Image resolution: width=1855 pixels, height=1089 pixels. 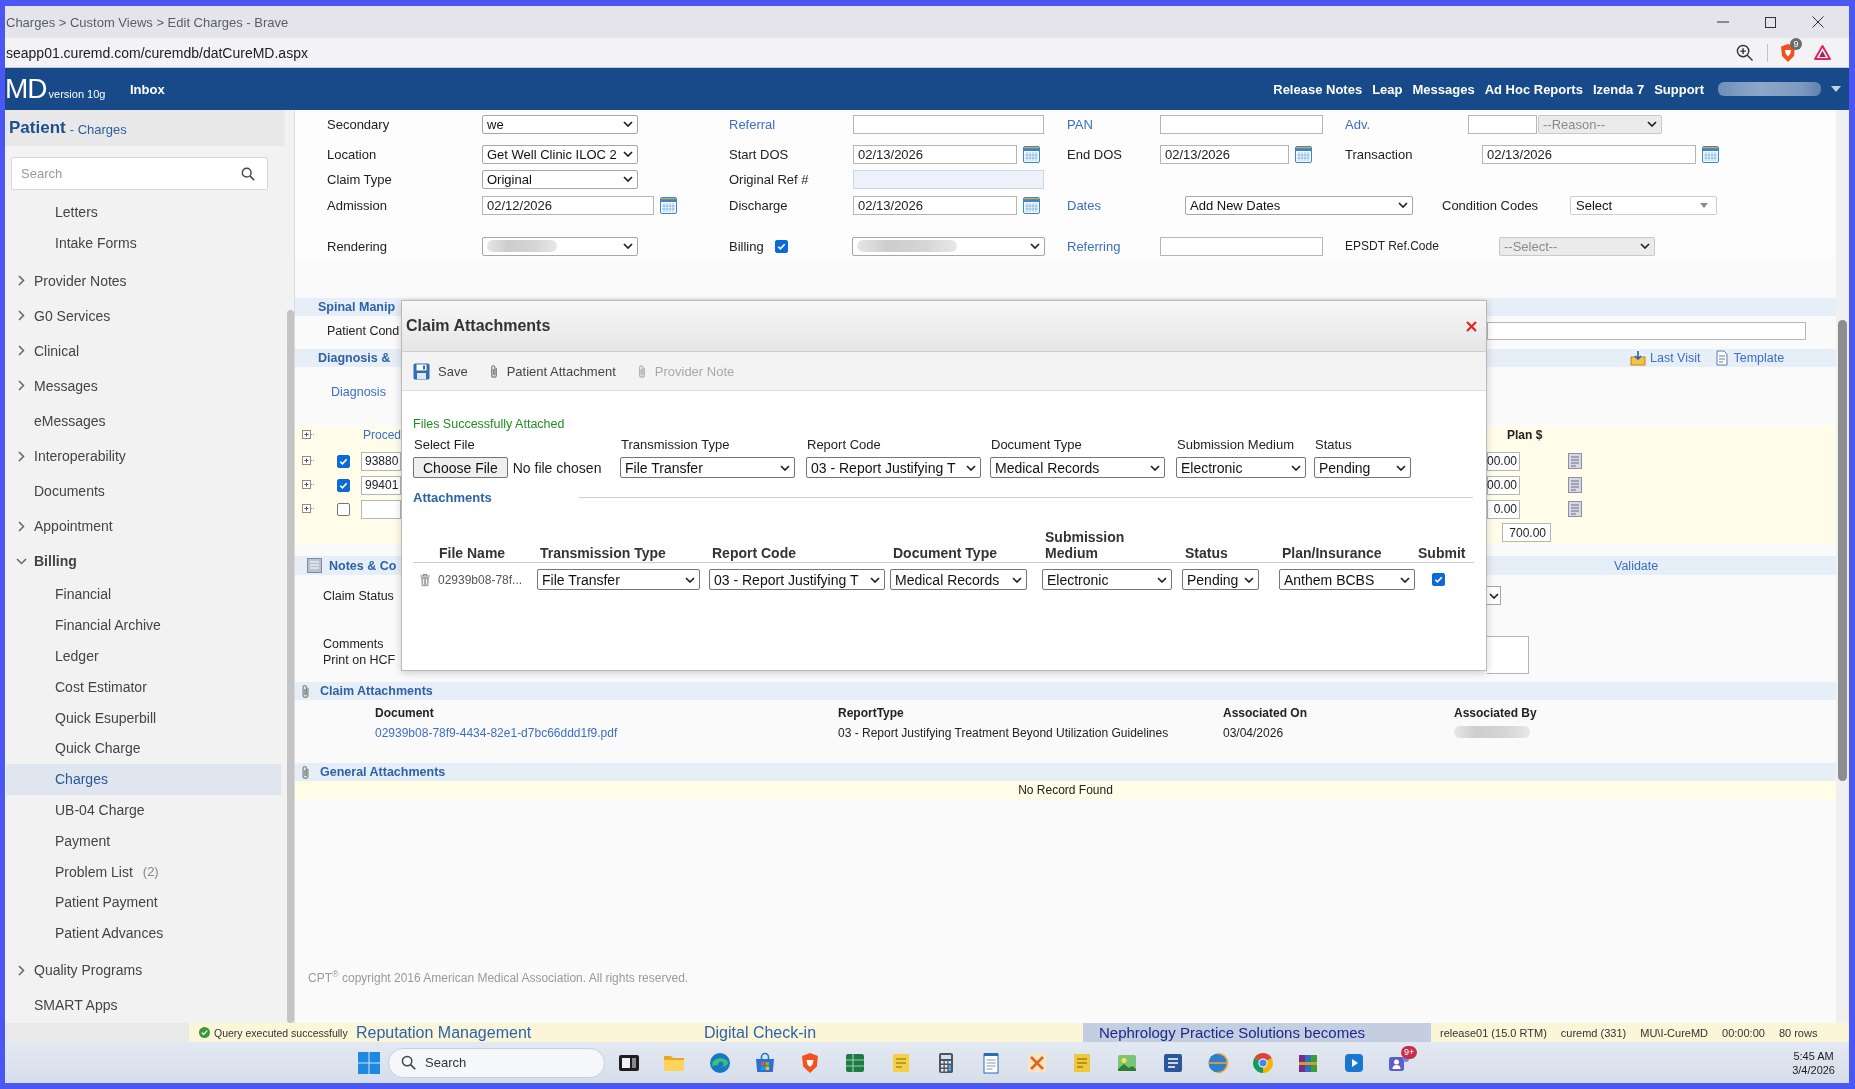 What do you see at coordinates (1818, 22) in the screenshot?
I see `close-icon` at bounding box center [1818, 22].